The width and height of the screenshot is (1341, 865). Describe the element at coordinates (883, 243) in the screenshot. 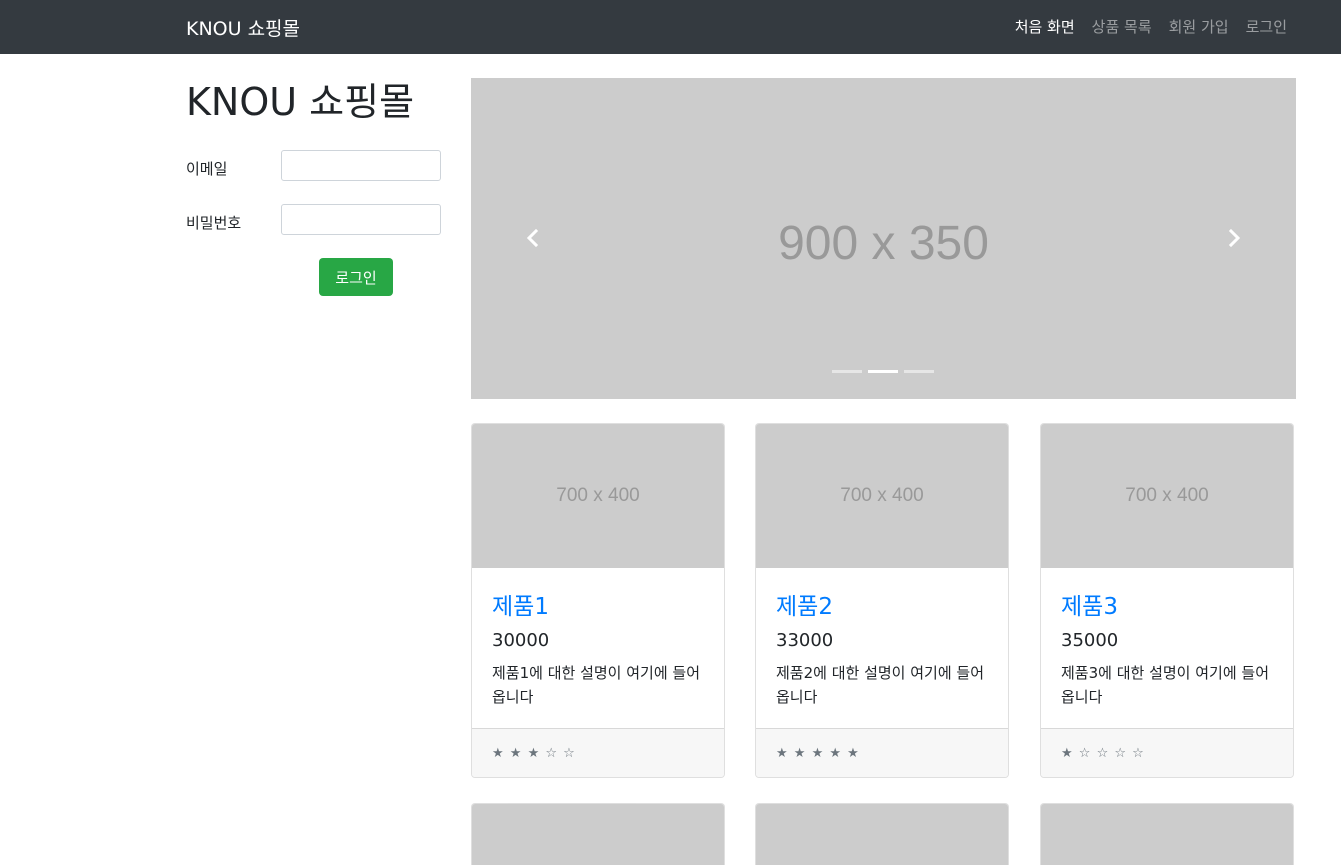

I see `carousel-placeholder-label: 900 x 350` at that location.